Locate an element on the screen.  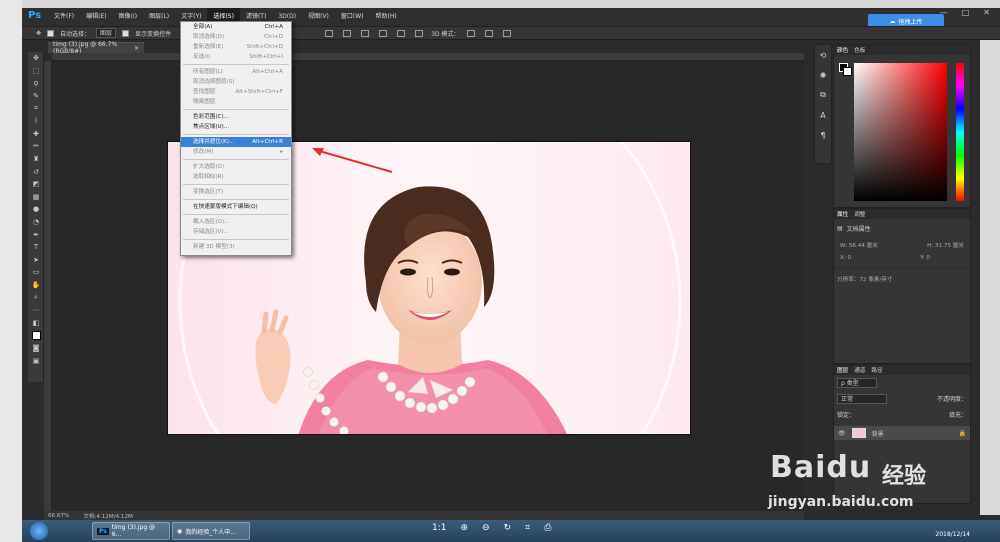
paragraph-panel-icon: ¶ is located at coordinates (823, 135).